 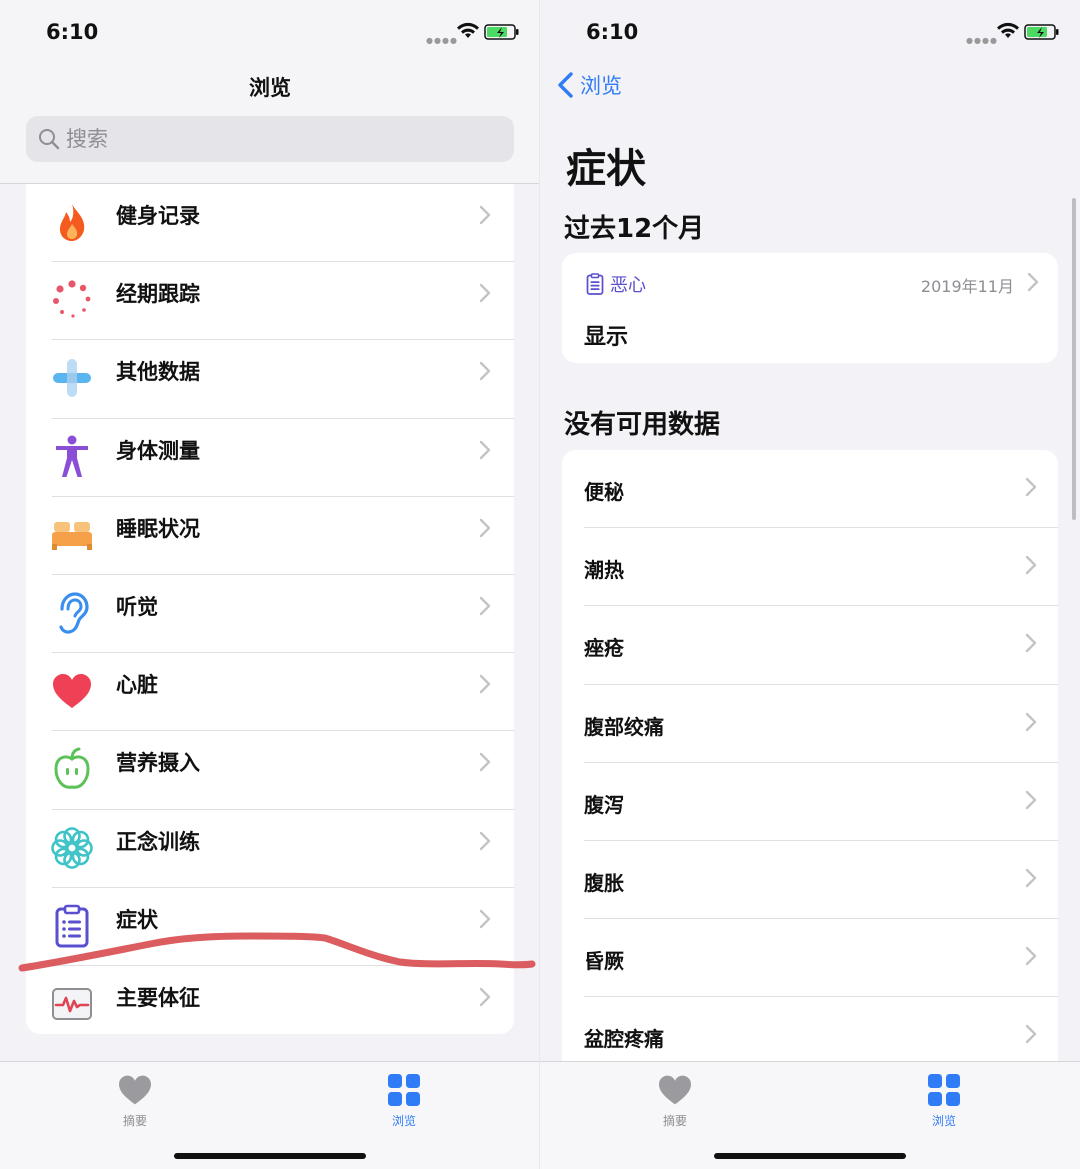 I want to click on tab-label: 摘要, so click(x=134, y=1121).